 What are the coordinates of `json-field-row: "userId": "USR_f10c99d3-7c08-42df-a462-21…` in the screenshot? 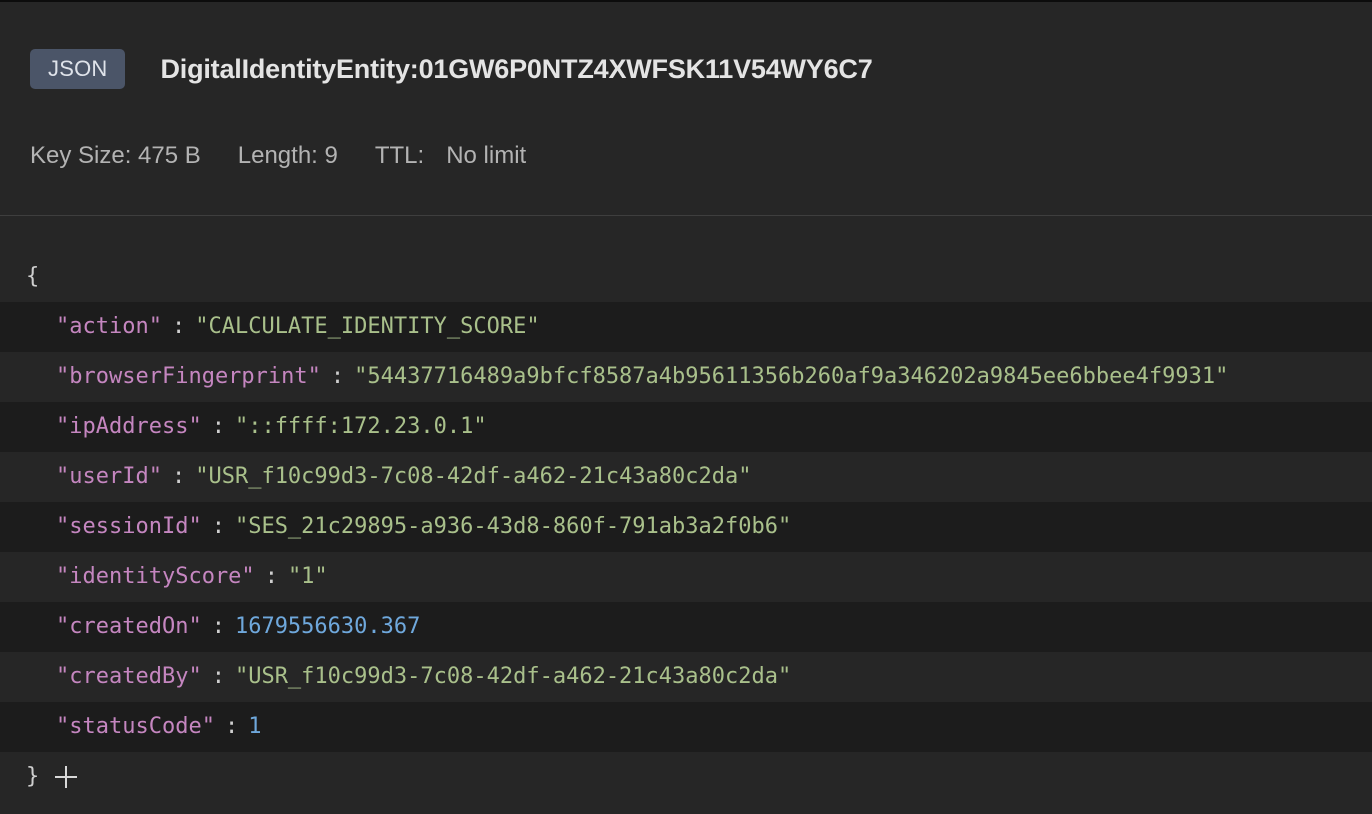 It's located at (686, 477).